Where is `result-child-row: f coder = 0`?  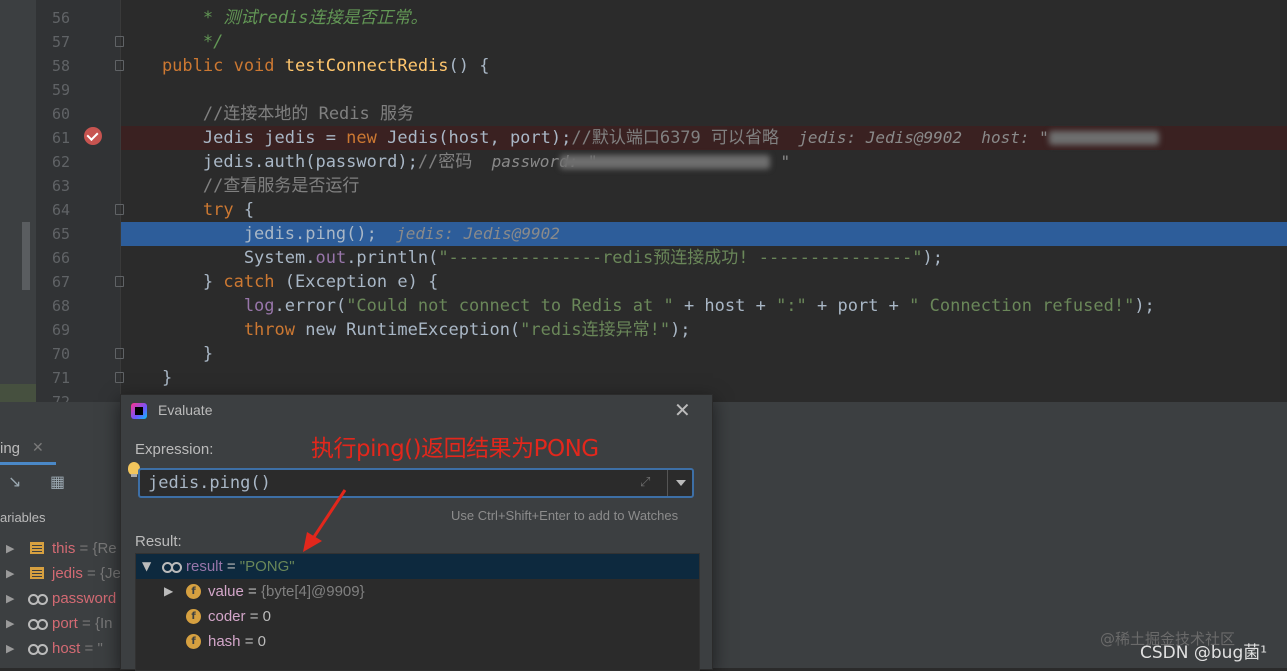
result-child-row: f coder = 0 is located at coordinates (417, 616).